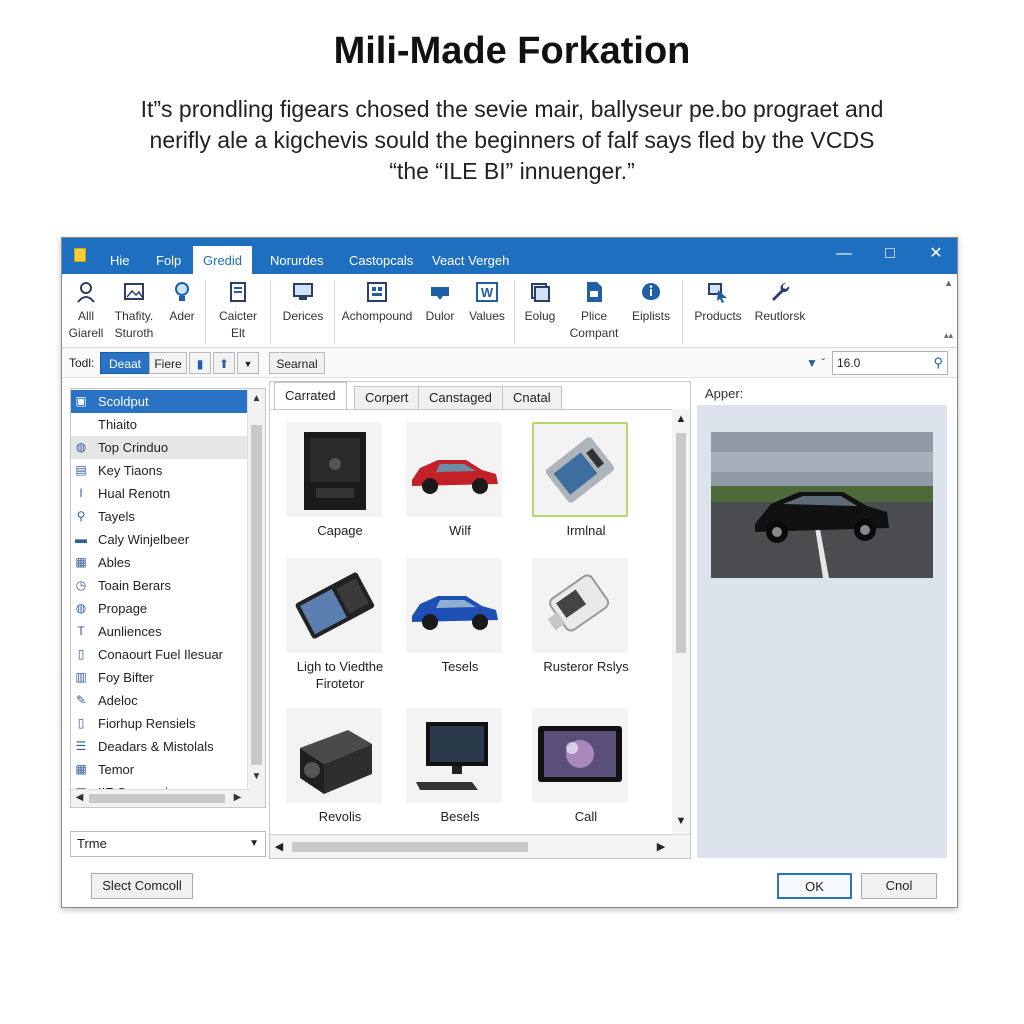 Image resolution: width=1024 pixels, height=1024 pixels. What do you see at coordinates (948, 335) in the screenshot?
I see `ribbon-expand-icon: ▴▴` at bounding box center [948, 335].